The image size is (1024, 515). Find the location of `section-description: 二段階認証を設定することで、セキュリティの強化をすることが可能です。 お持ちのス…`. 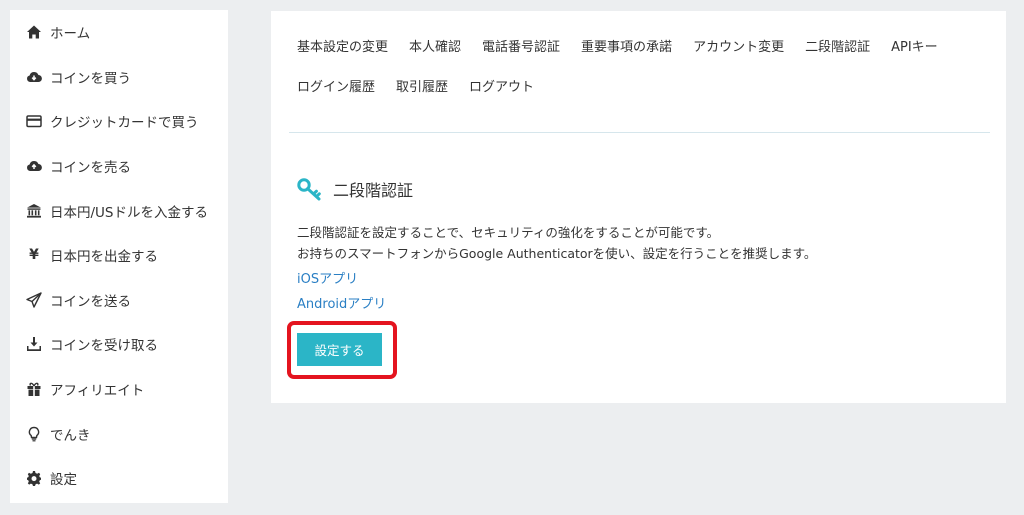

section-description: 二段階認証を設定することで、セキュリティの強化をすることが可能です。 お持ちのス… is located at coordinates (642, 243).